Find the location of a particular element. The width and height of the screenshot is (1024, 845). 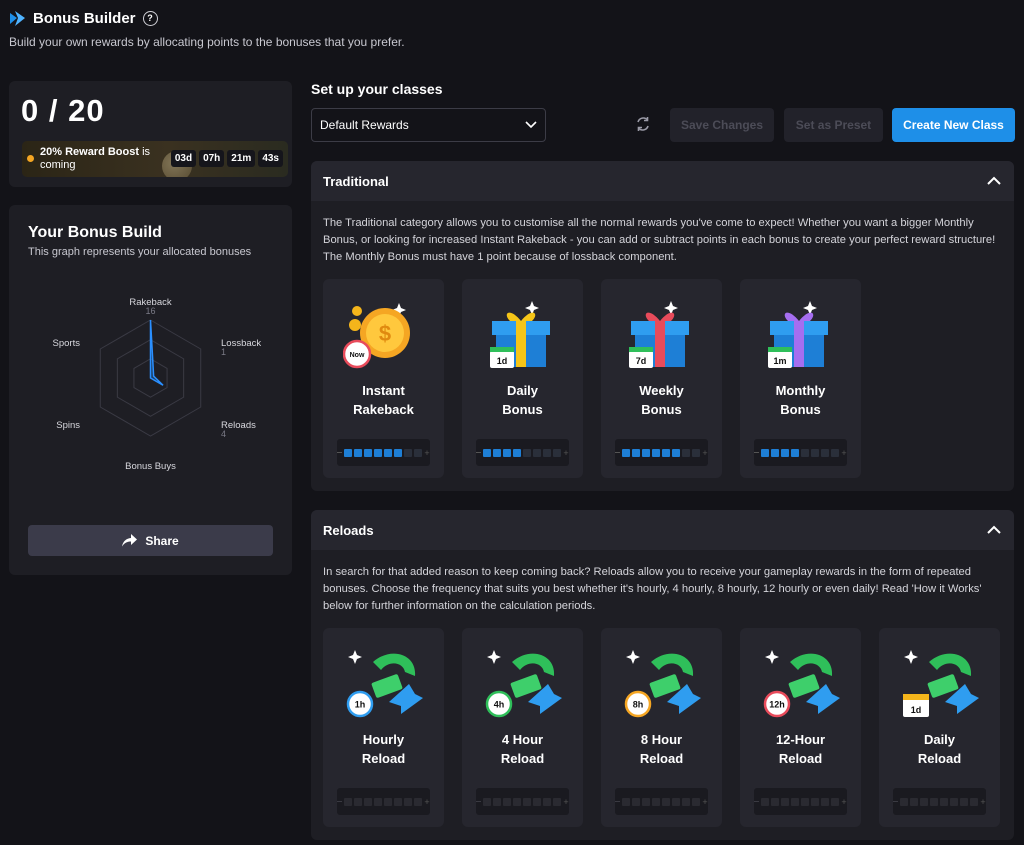

bonus-name-line1: Hourly is located at coordinates (383, 739).